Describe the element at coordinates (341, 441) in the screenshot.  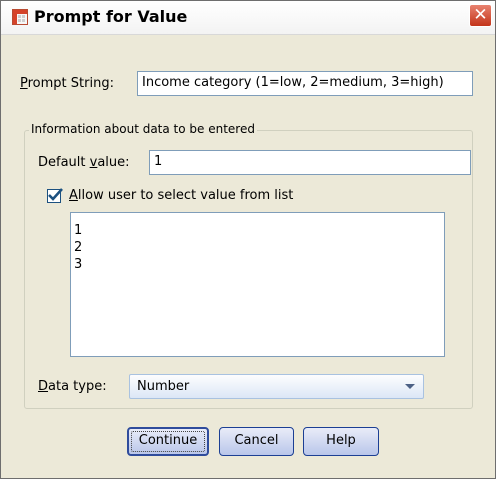
I see `help-button: Help` at that location.